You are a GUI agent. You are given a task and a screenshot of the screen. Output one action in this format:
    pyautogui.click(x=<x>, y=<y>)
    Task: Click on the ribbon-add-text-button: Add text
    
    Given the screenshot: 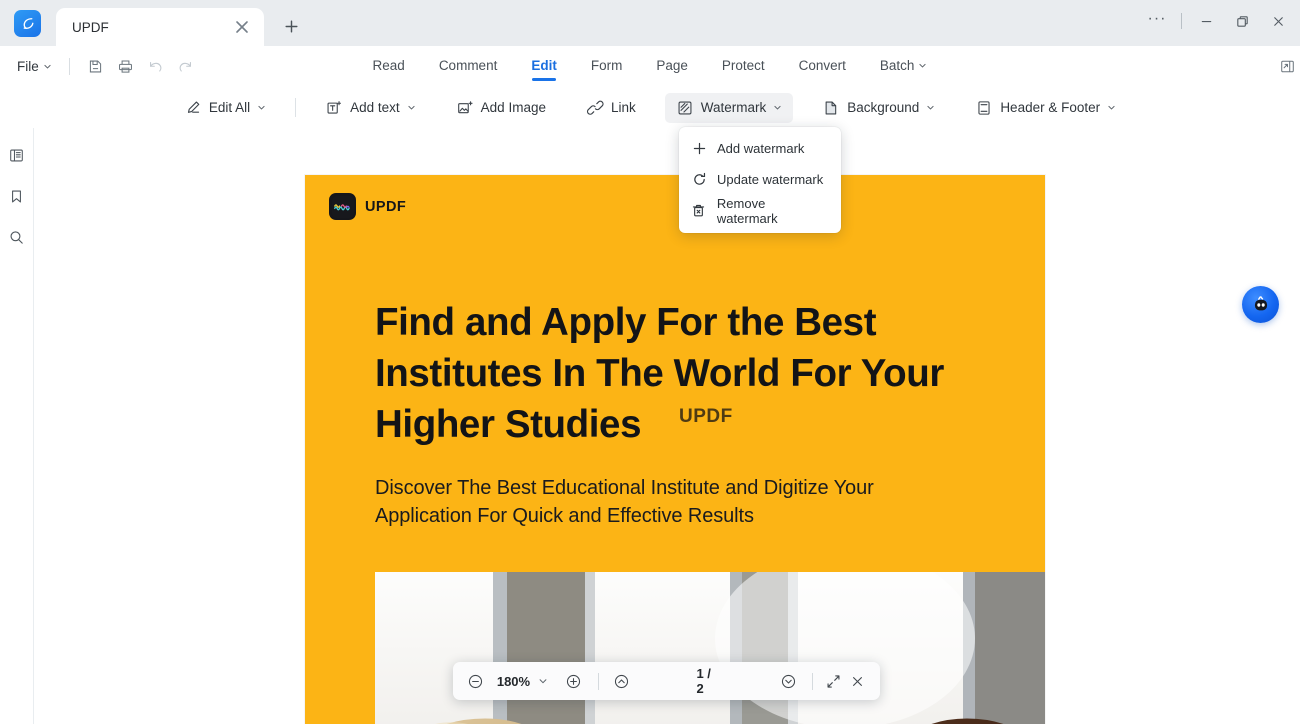 What is the action you would take?
    pyautogui.click(x=370, y=108)
    